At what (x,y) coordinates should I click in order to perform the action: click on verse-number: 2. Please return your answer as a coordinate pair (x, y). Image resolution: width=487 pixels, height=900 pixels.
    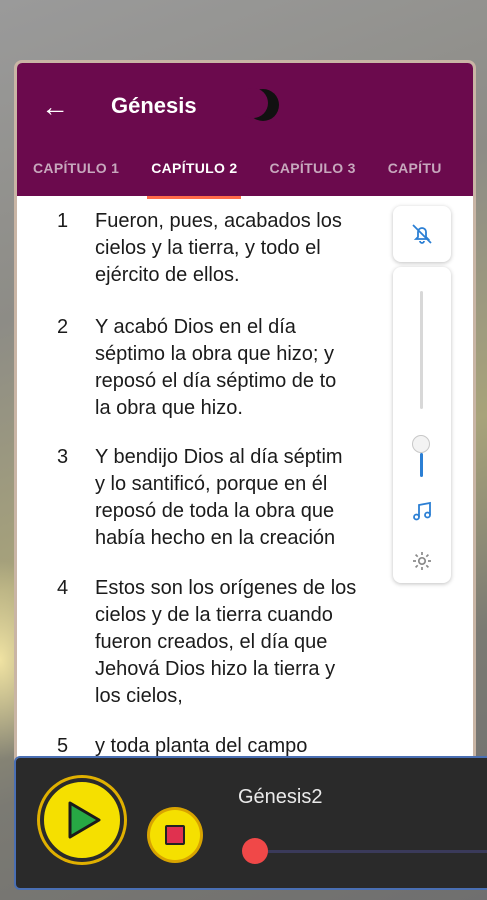
    Looking at the image, I should click on (63, 327).